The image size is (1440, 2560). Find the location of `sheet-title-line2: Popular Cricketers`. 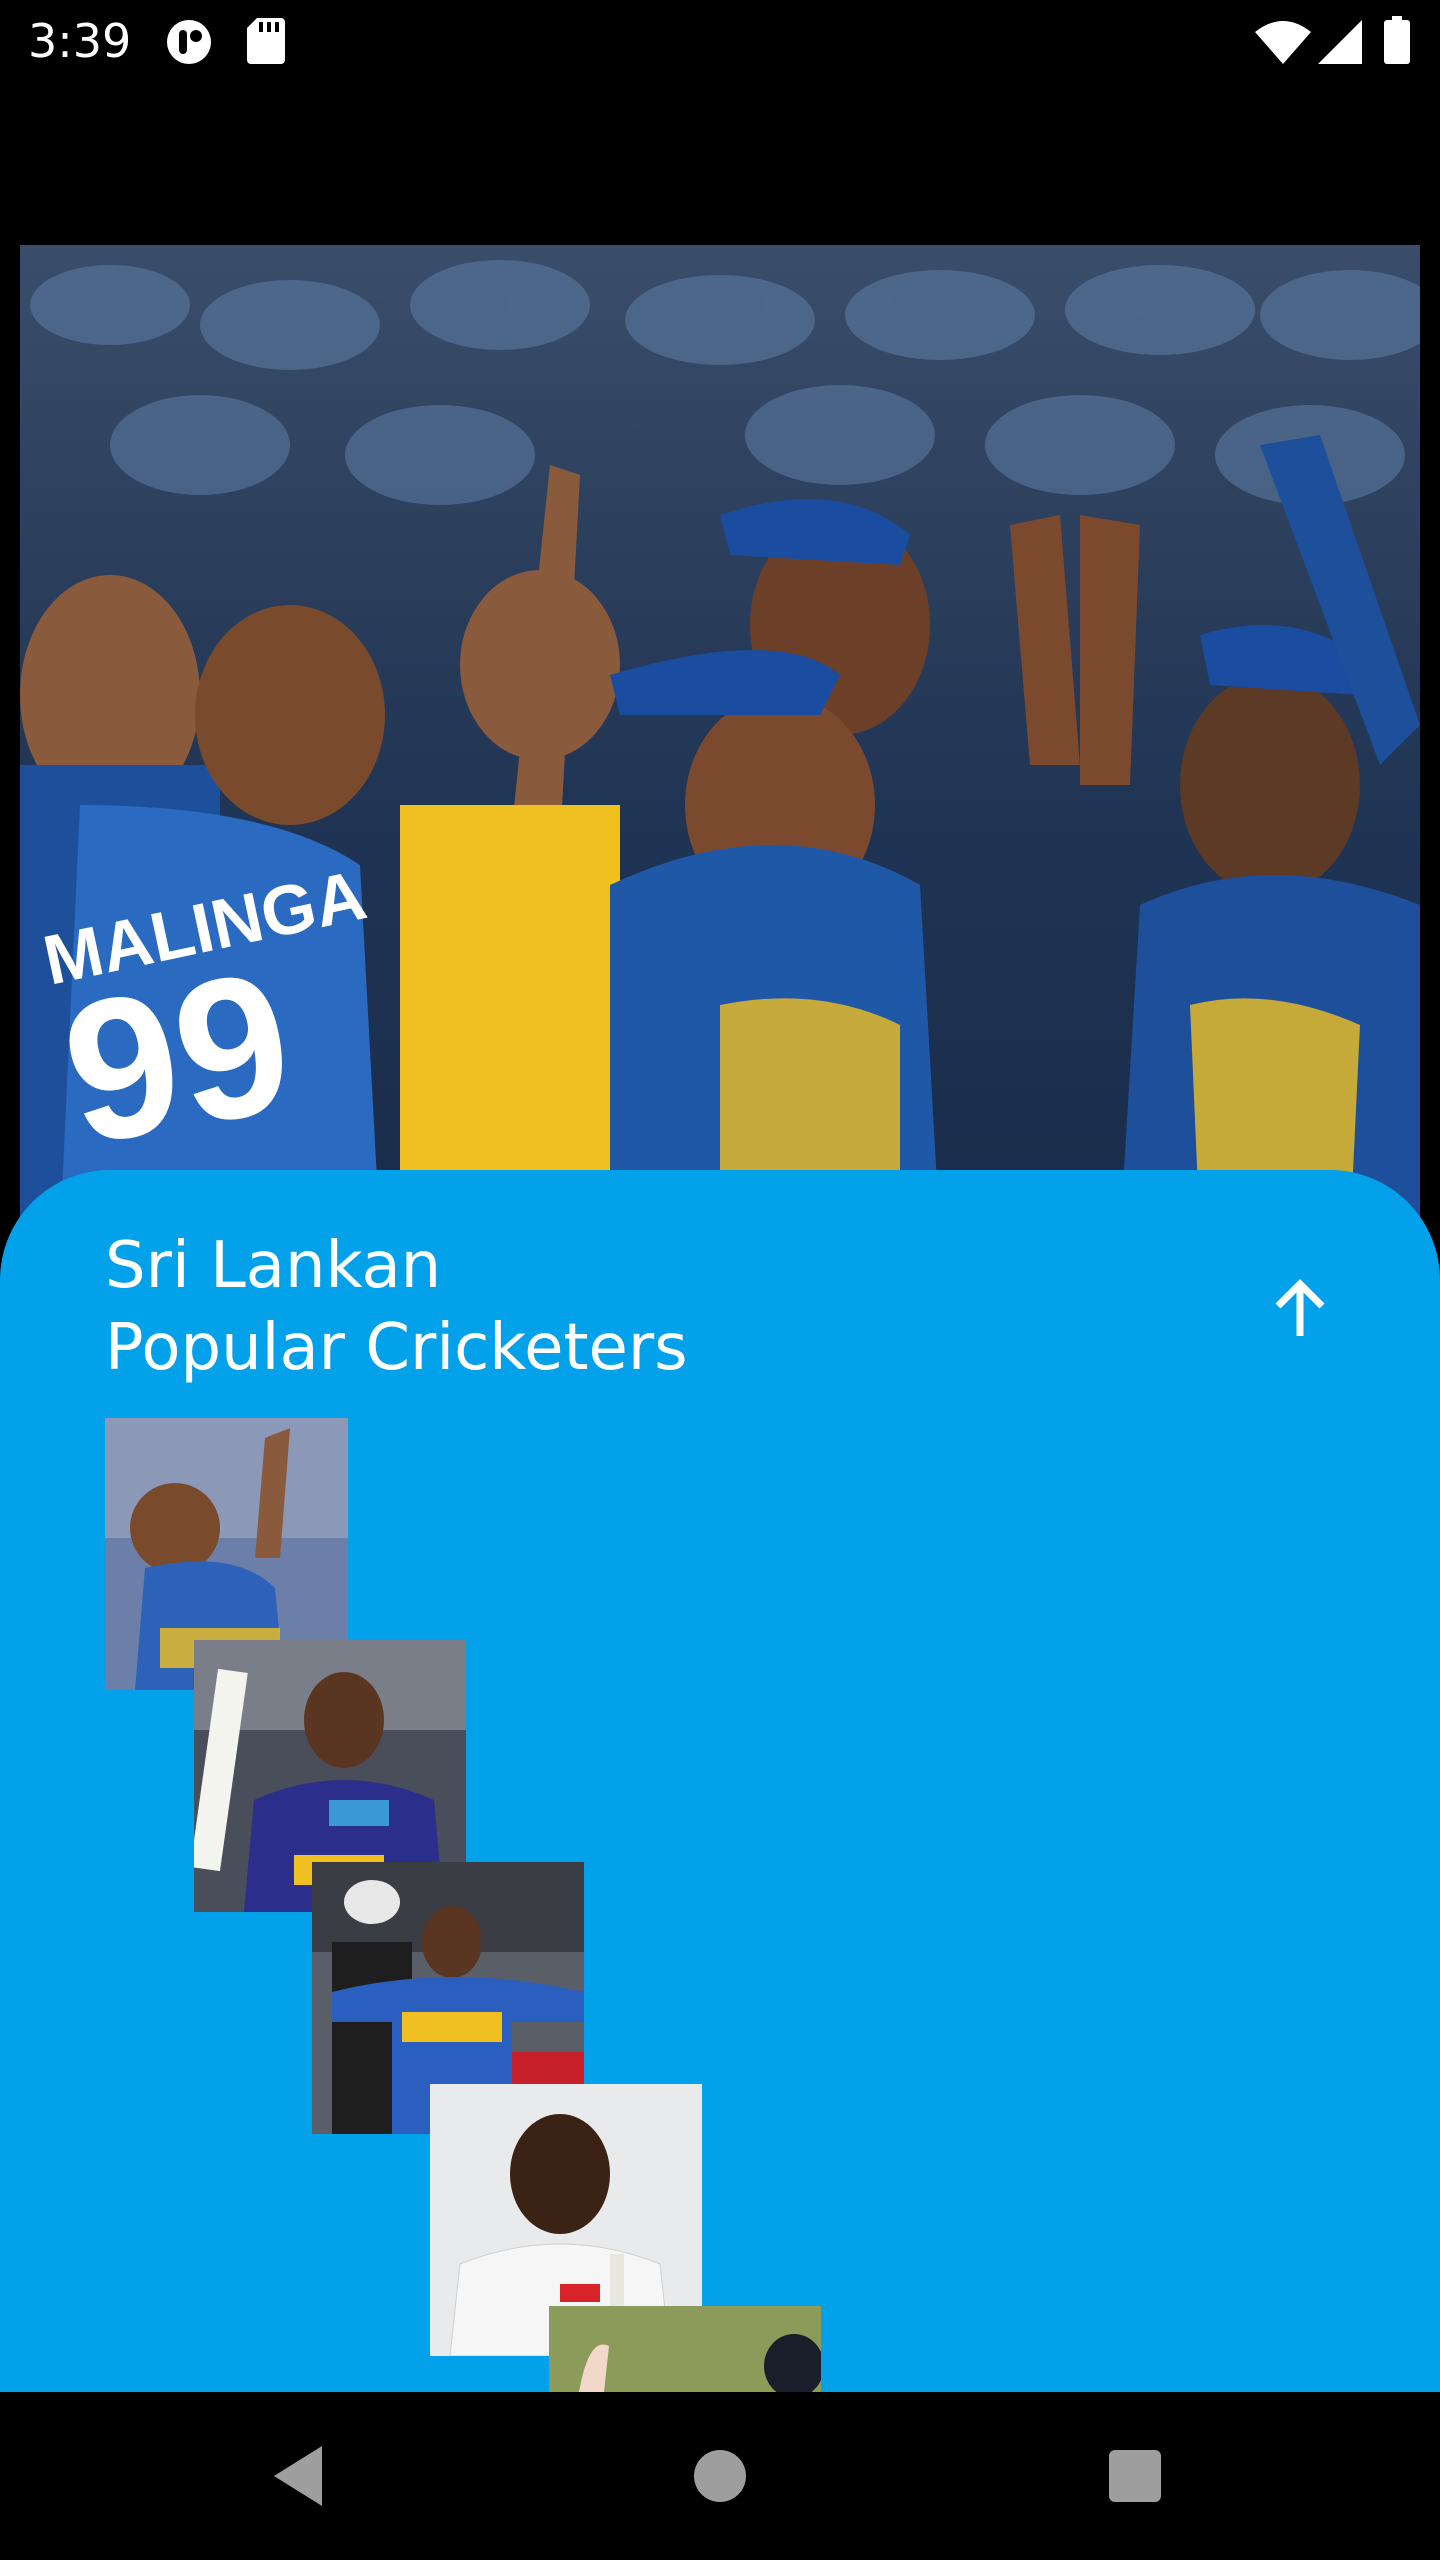

sheet-title-line2: Popular Cricketers is located at coordinates (396, 1348).